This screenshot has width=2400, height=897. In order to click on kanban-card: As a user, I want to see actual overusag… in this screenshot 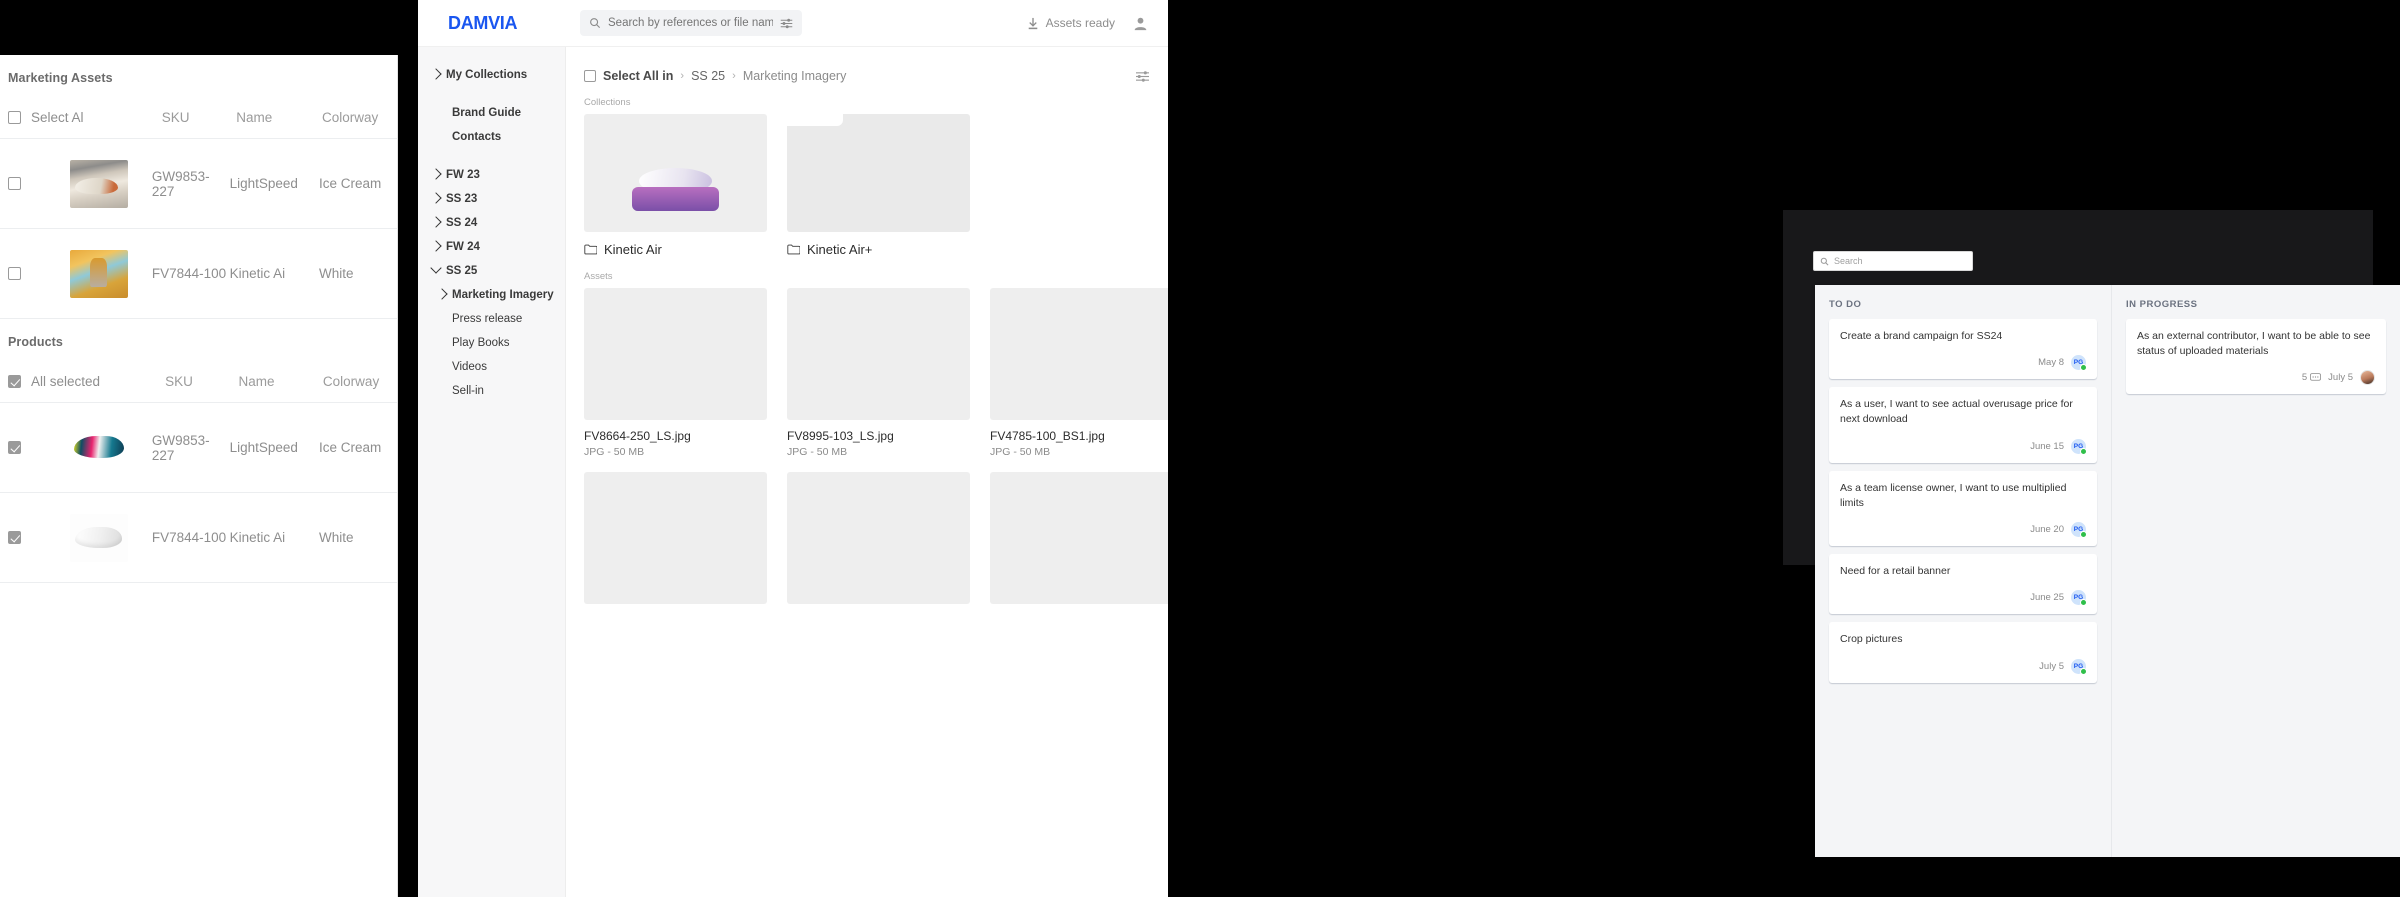, I will do `click(1963, 425)`.